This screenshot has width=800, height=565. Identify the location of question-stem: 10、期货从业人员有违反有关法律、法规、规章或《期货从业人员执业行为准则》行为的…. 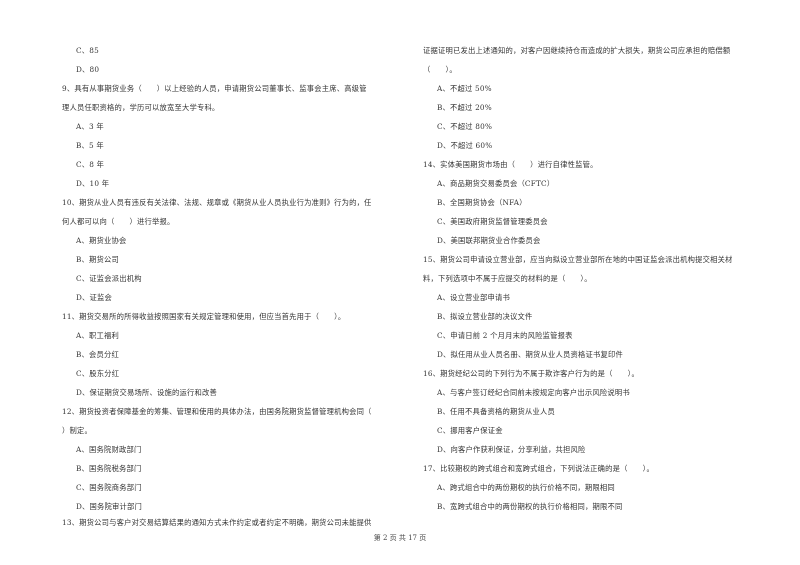
(217, 202).